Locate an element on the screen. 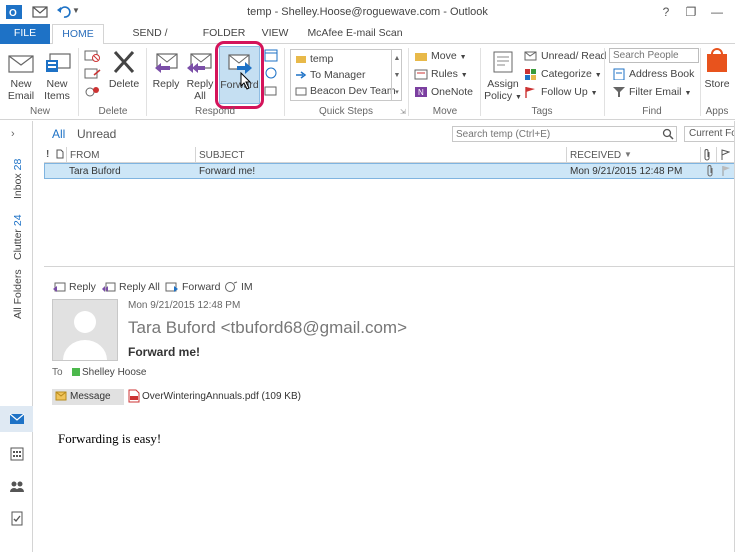 The height and width of the screenshot is (552, 735). ignore-icon is located at coordinates (92, 56).